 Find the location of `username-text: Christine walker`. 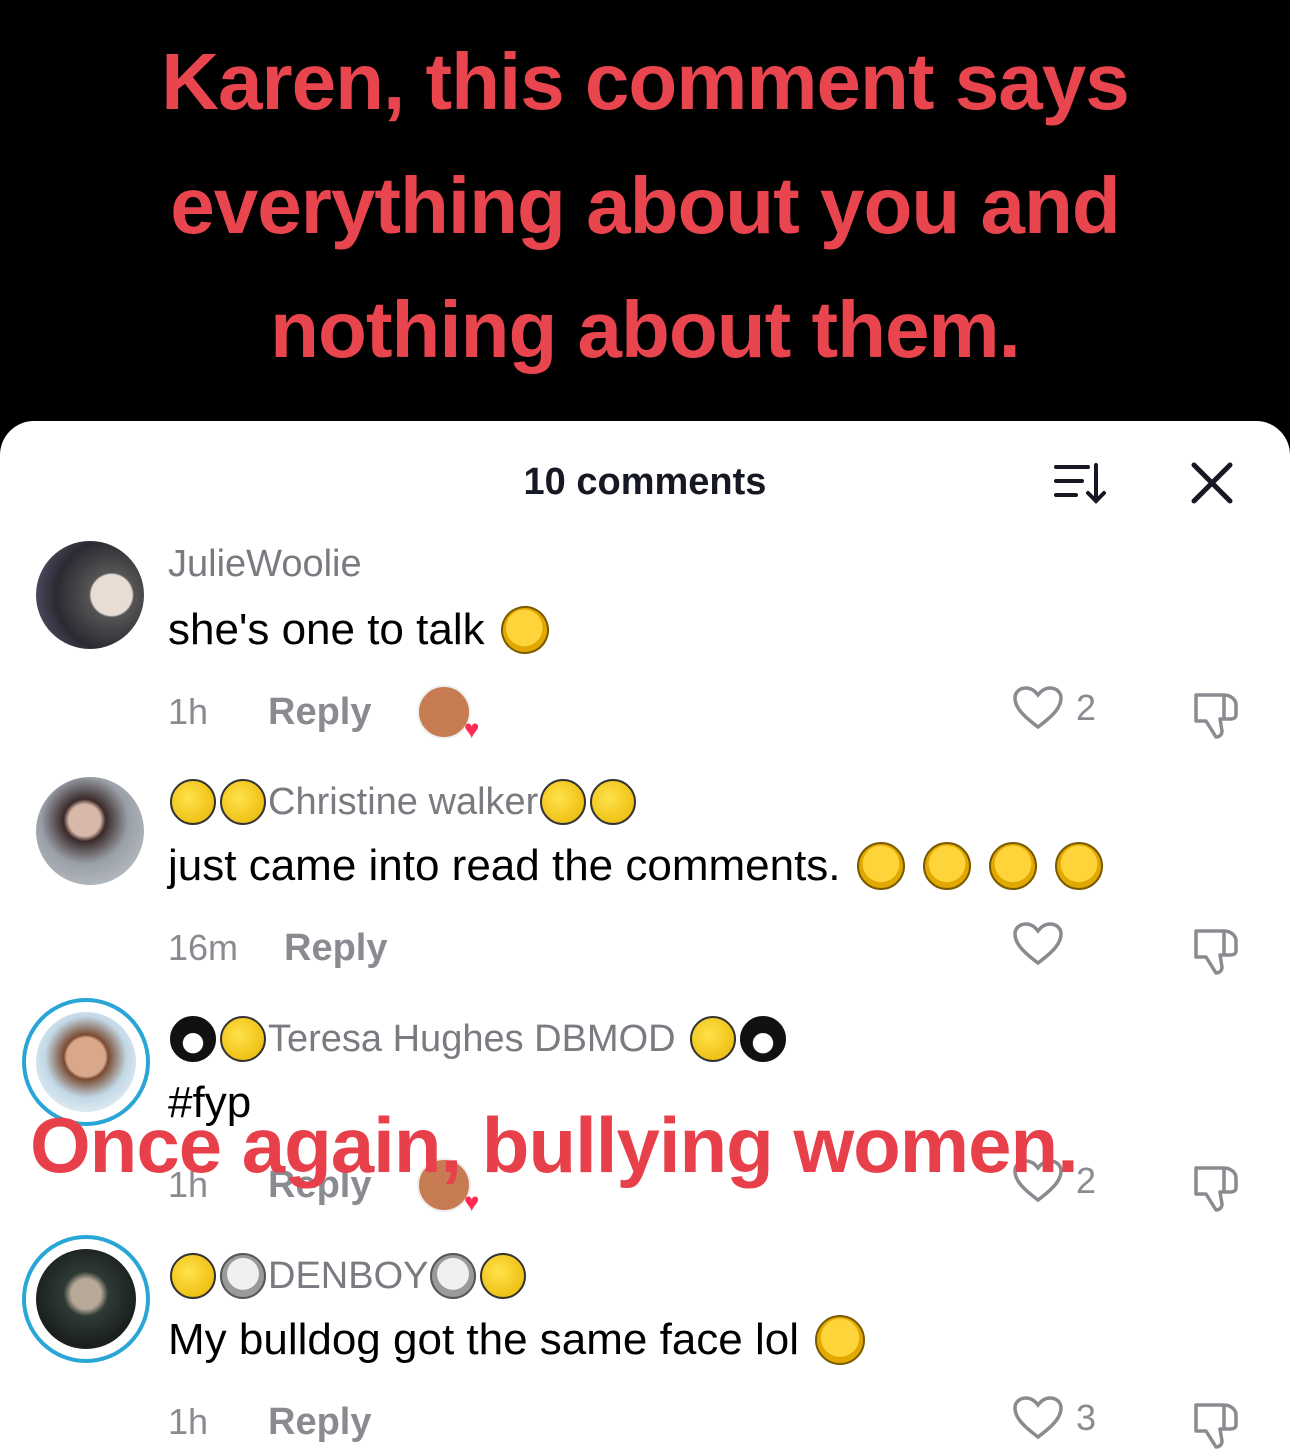

username-text: Christine walker is located at coordinates (403, 801).